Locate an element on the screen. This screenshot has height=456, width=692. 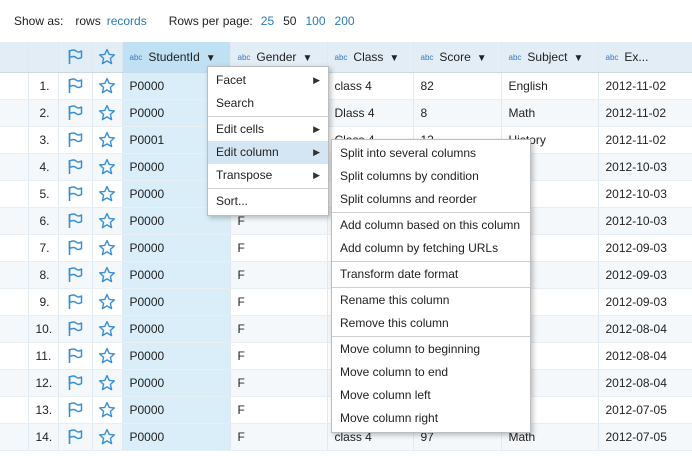
menu-item-move-right: Move column right is located at coordinates (431, 418).